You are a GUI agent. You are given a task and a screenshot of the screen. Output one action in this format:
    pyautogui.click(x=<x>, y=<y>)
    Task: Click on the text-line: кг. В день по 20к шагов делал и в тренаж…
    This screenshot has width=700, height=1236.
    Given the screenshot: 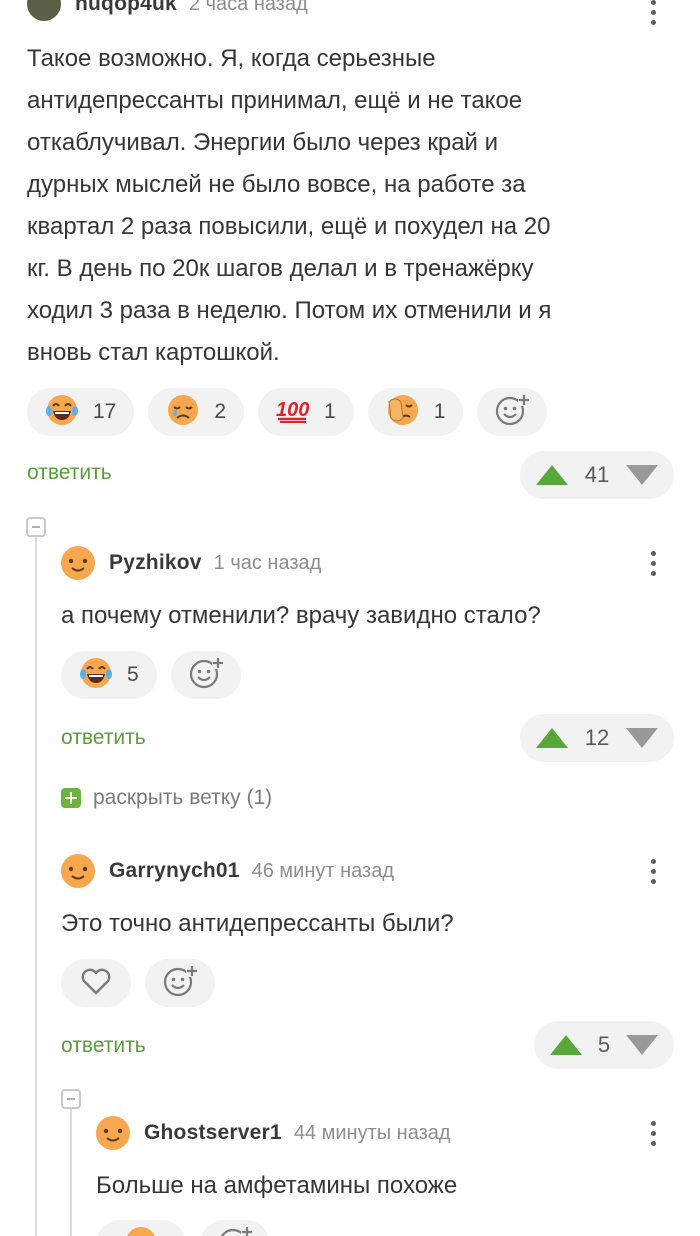 What is the action you would take?
    pyautogui.click(x=280, y=268)
    